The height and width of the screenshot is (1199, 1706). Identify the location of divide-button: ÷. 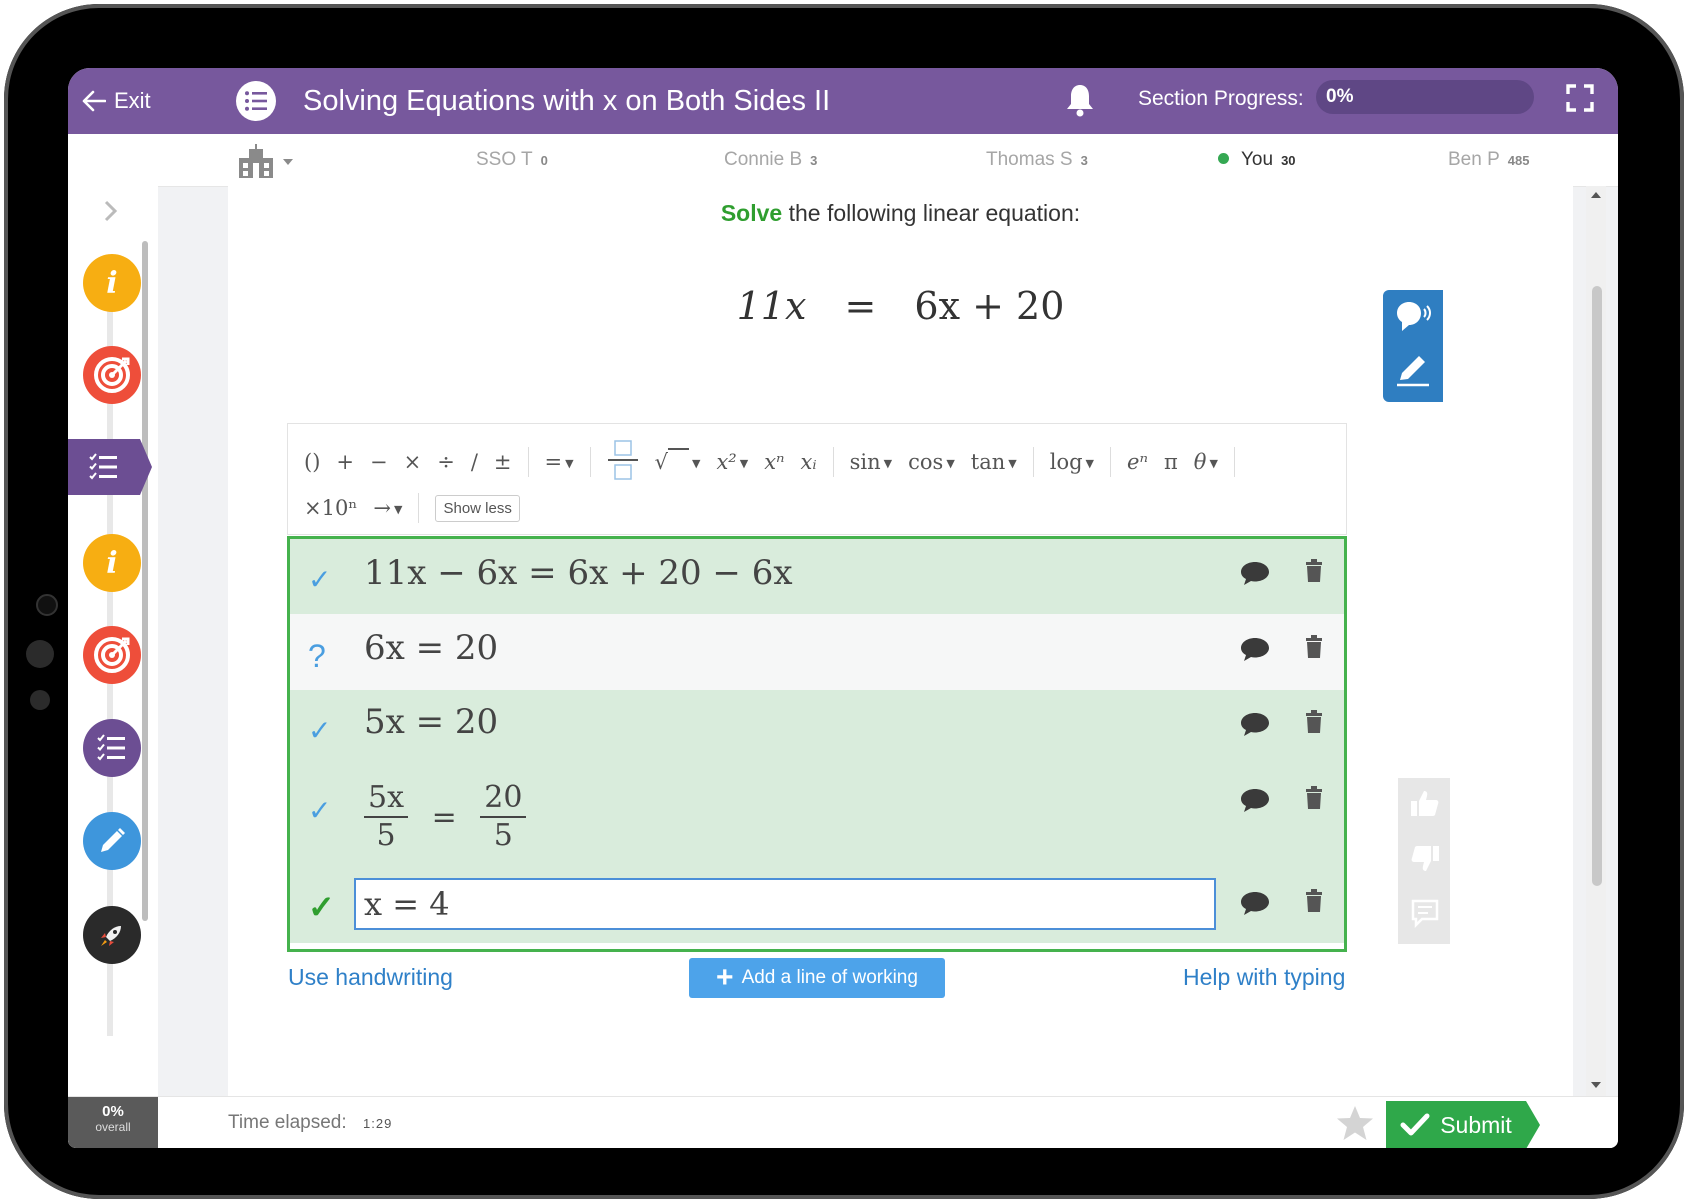
(446, 462).